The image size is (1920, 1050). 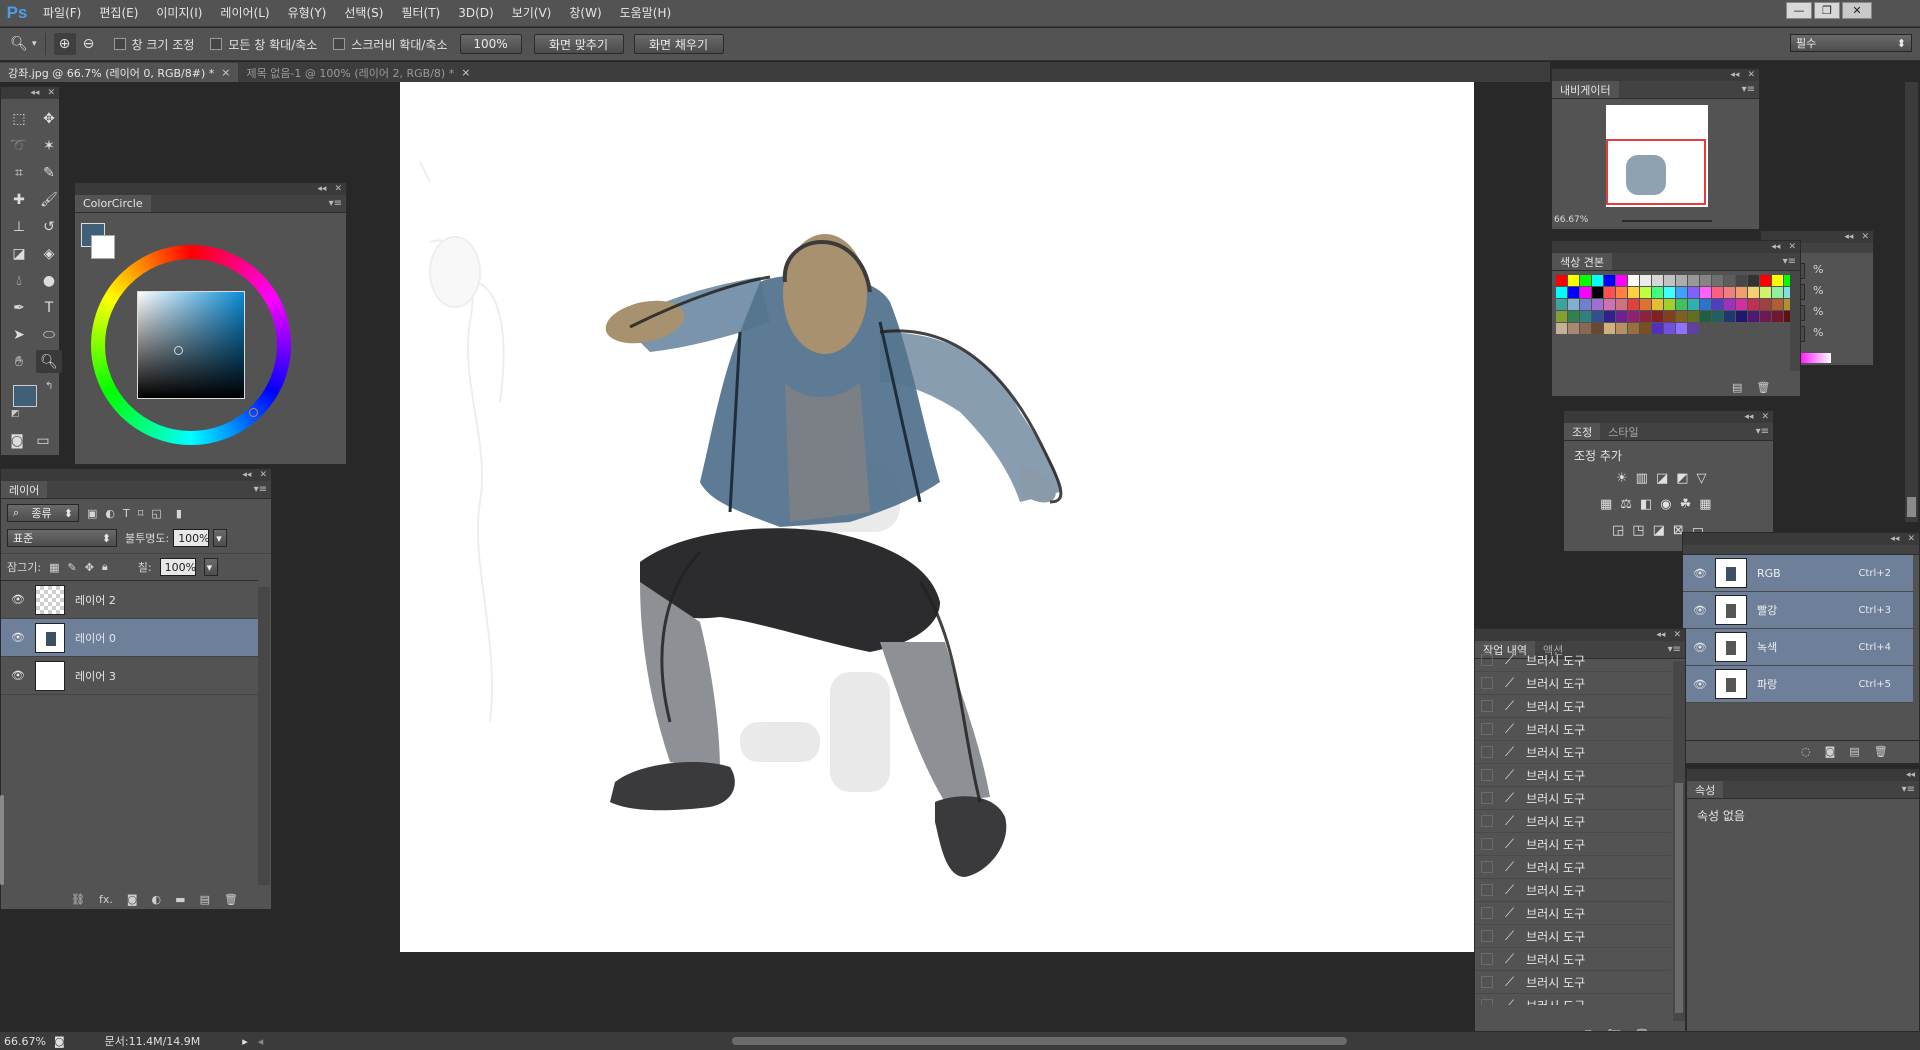 I want to click on restore-button: ❐, so click(x=1827, y=10).